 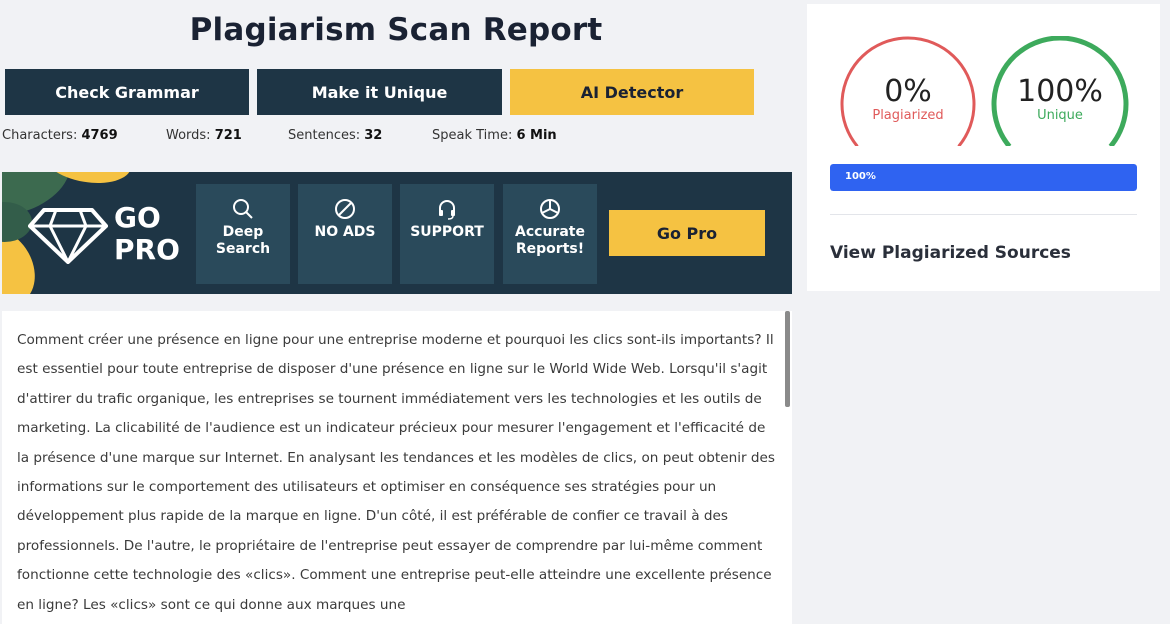 I want to click on unique-label: Unique, so click(x=1060, y=115).